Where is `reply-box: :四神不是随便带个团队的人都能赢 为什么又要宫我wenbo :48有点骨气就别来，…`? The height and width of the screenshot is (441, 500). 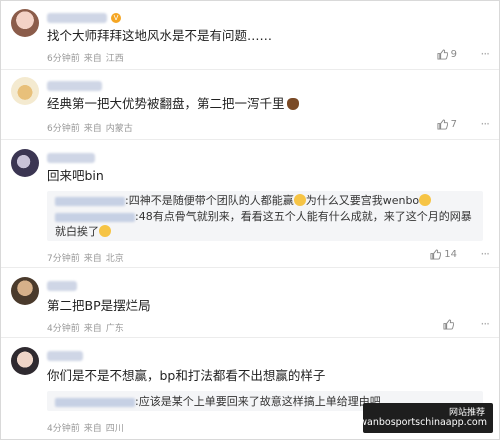
reply-box: :四神不是随便带个团队的人都能赢 为什么又要宫我wenbo :48有点骨气就别来，… is located at coordinates (265, 216).